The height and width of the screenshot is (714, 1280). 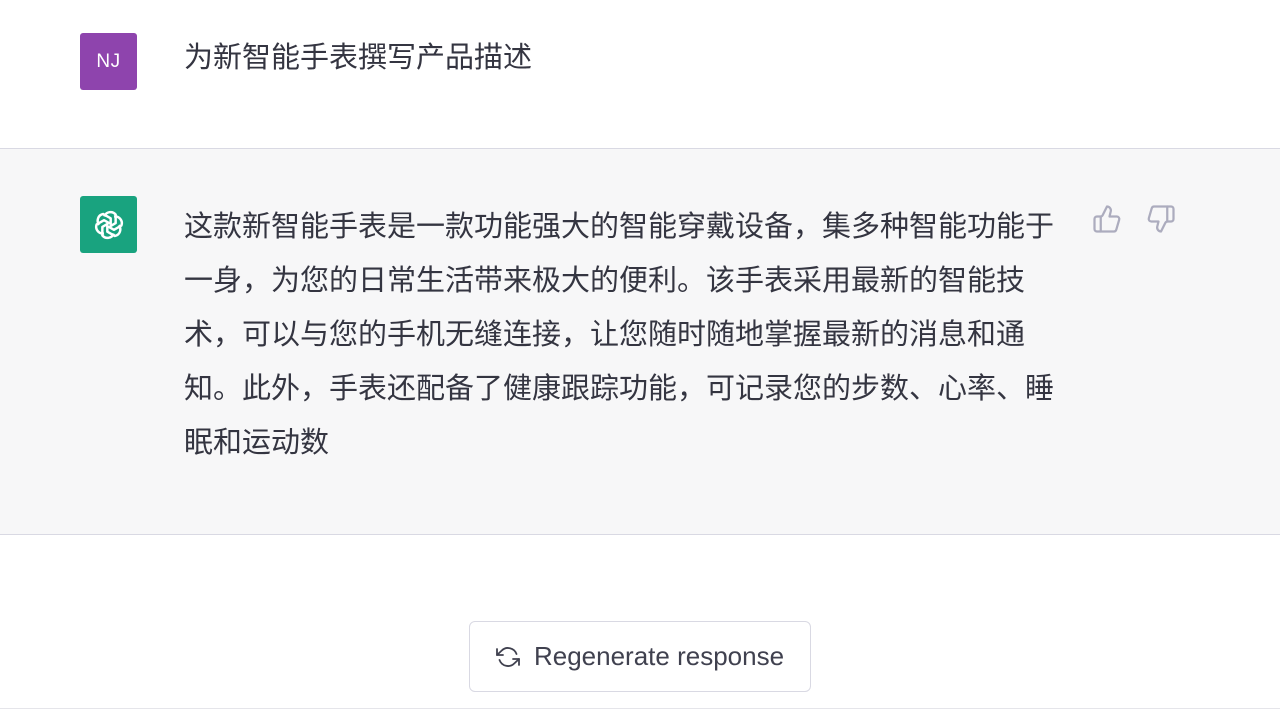 I want to click on thumbs-down-button, so click(x=1161, y=219).